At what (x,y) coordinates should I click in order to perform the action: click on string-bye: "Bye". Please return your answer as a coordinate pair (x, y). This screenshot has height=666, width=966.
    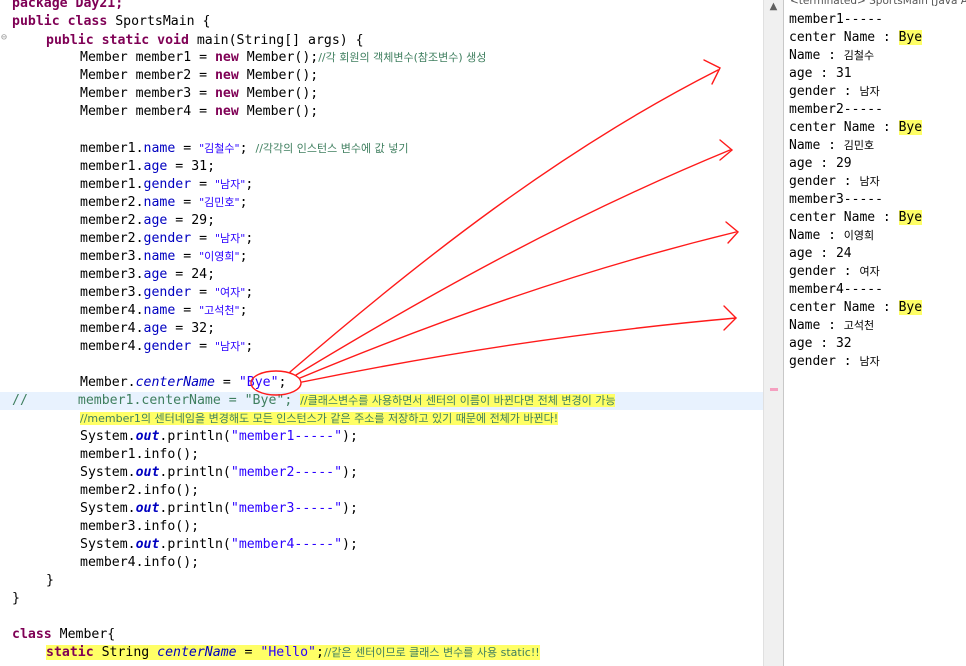
    Looking at the image, I should click on (258, 382).